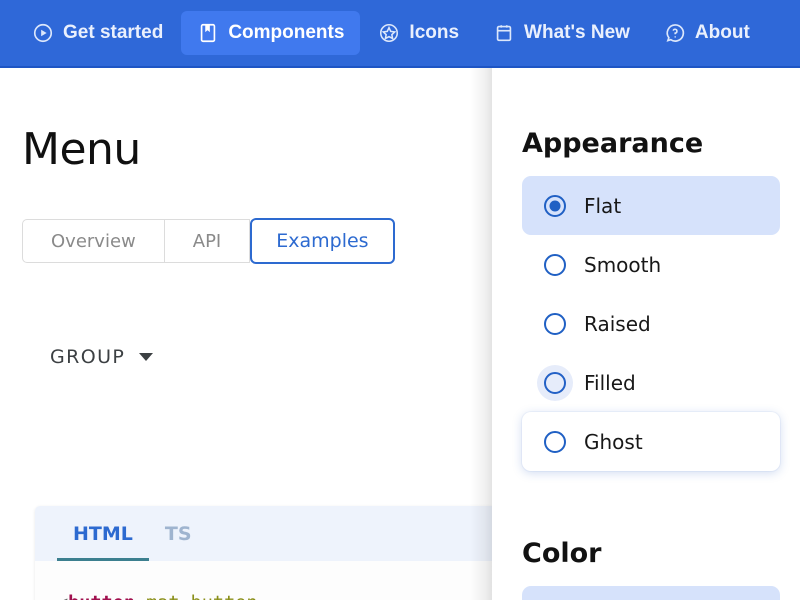  What do you see at coordinates (101, 596) in the screenshot?
I see `code-token-tag: button` at bounding box center [101, 596].